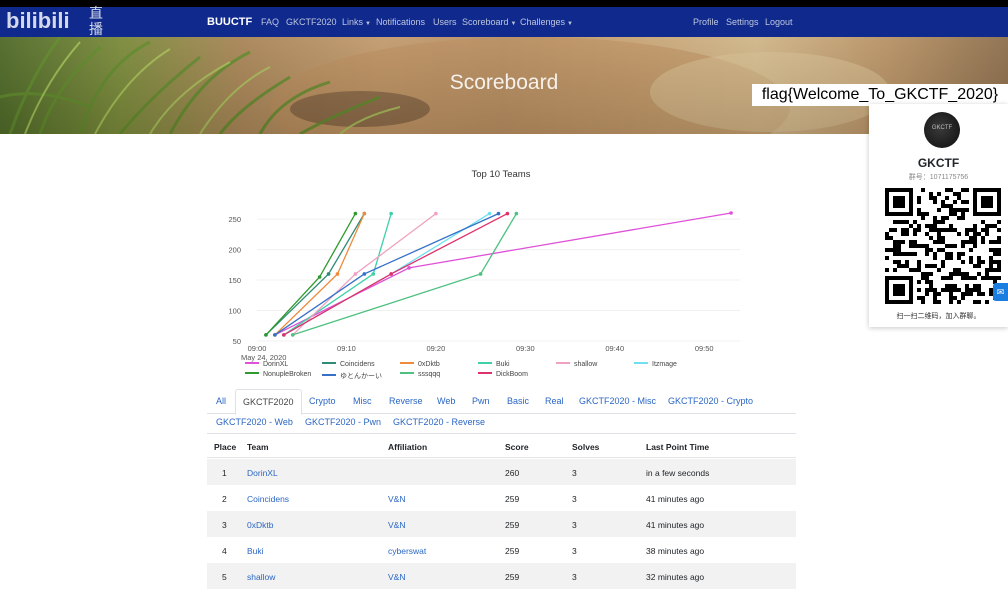 The image size is (1008, 589). I want to click on legend-item: DorinXL, so click(266, 364).